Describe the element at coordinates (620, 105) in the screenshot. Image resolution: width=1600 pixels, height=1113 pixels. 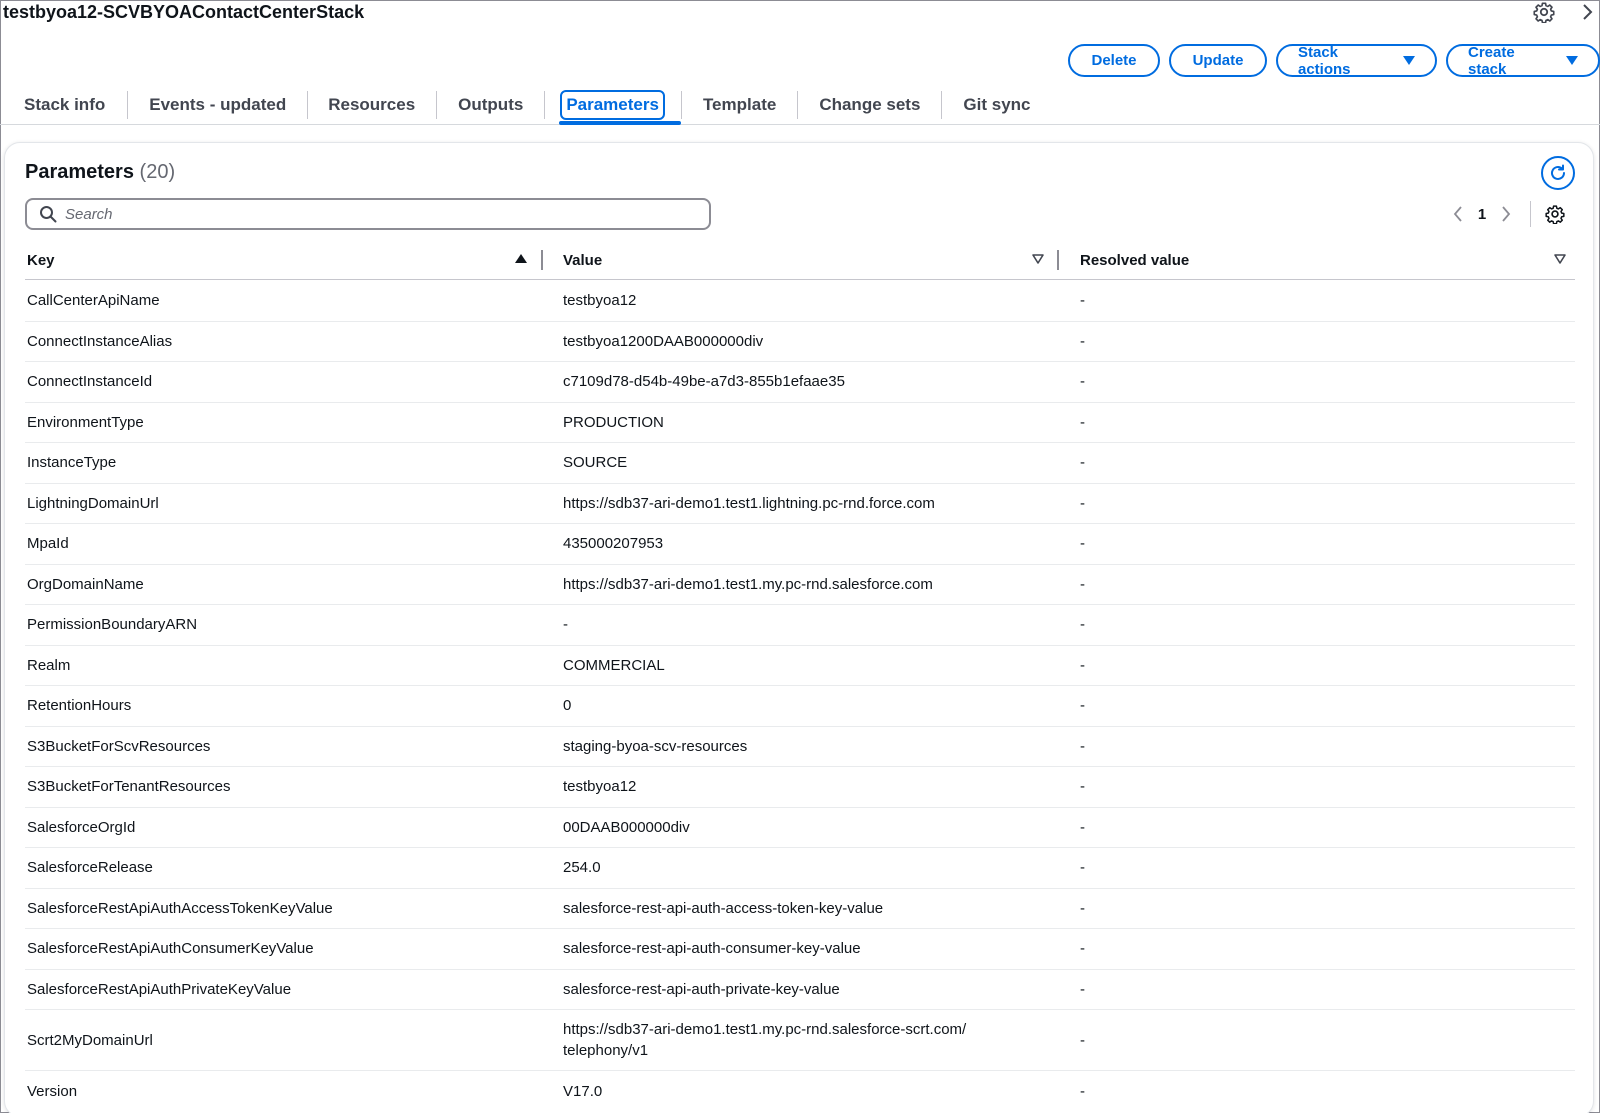
I see `tab-parameters: Parameters` at that location.